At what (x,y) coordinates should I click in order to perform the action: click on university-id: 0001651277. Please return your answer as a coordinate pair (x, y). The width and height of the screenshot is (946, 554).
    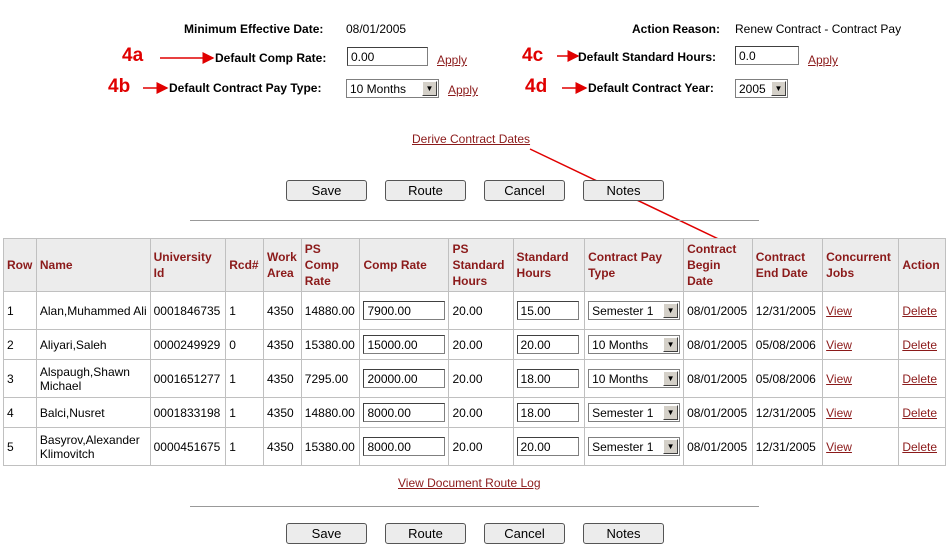
    Looking at the image, I should click on (188, 378).